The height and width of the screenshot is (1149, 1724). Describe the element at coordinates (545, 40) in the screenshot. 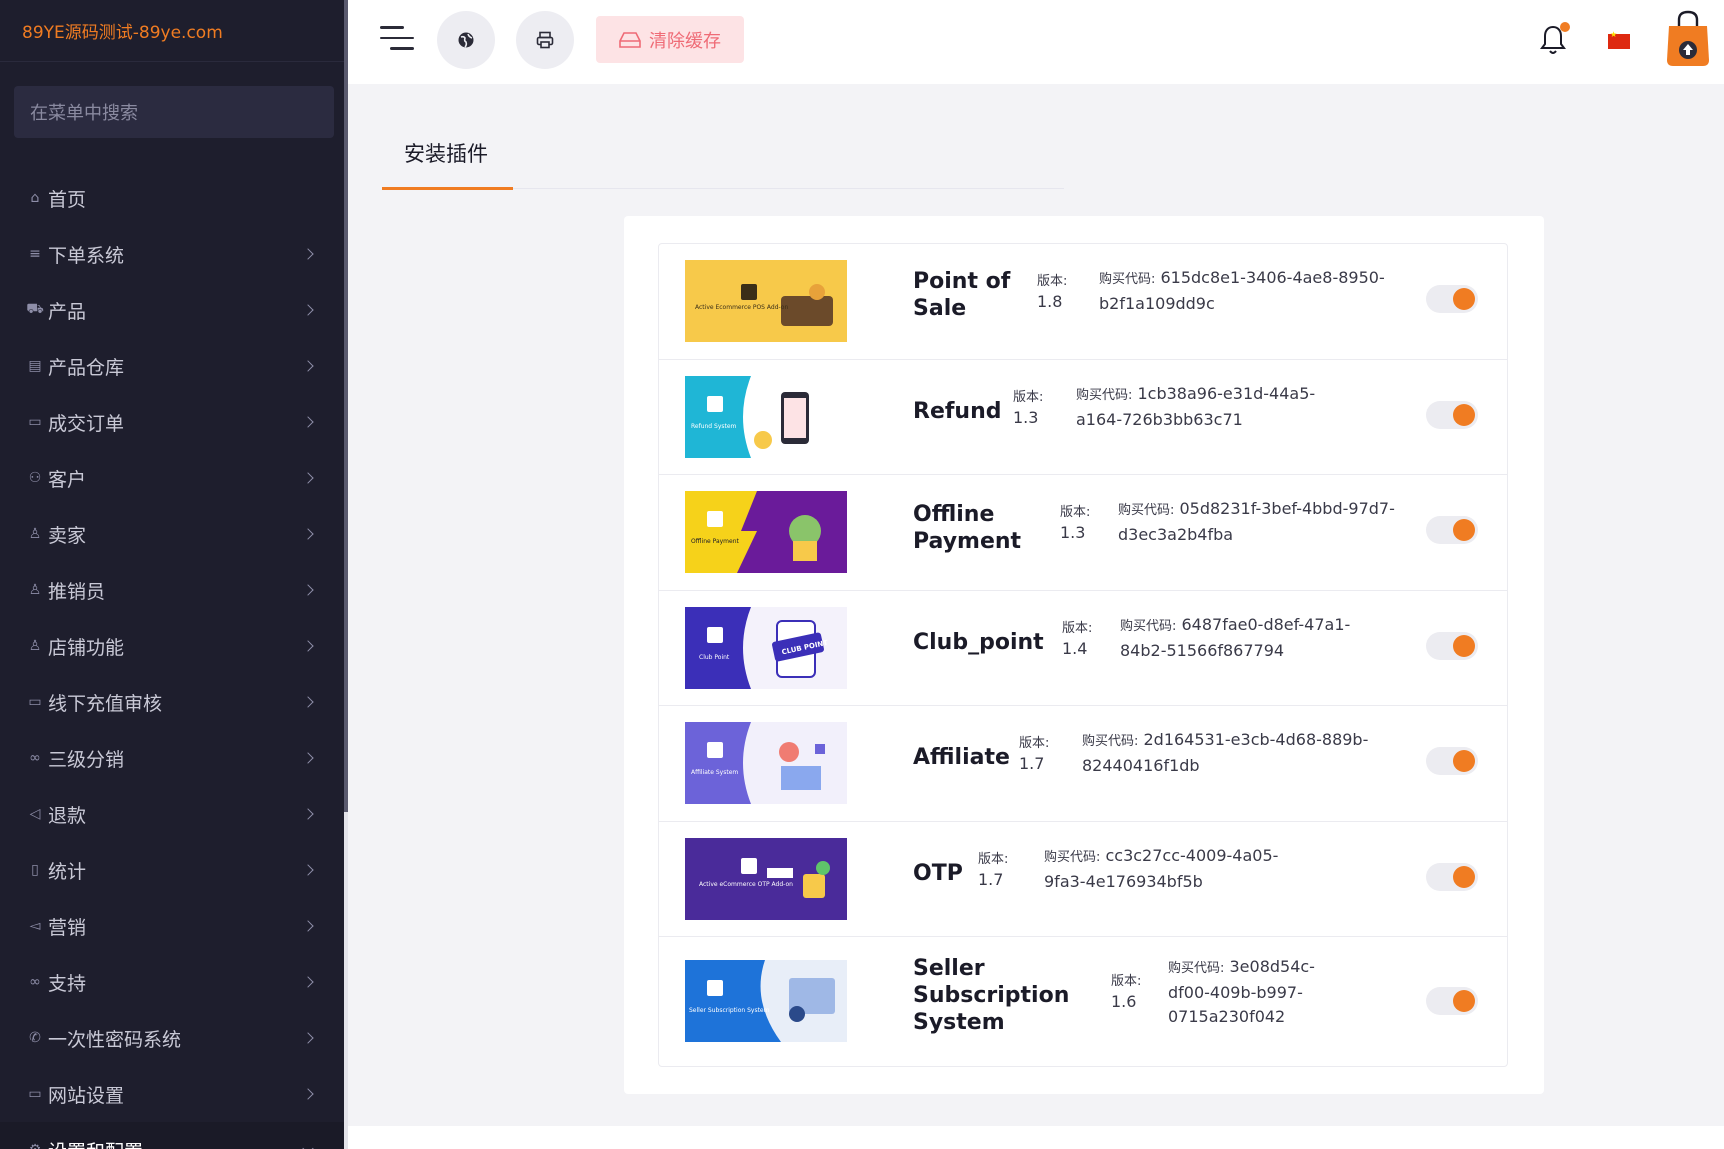

I see `print-button` at that location.